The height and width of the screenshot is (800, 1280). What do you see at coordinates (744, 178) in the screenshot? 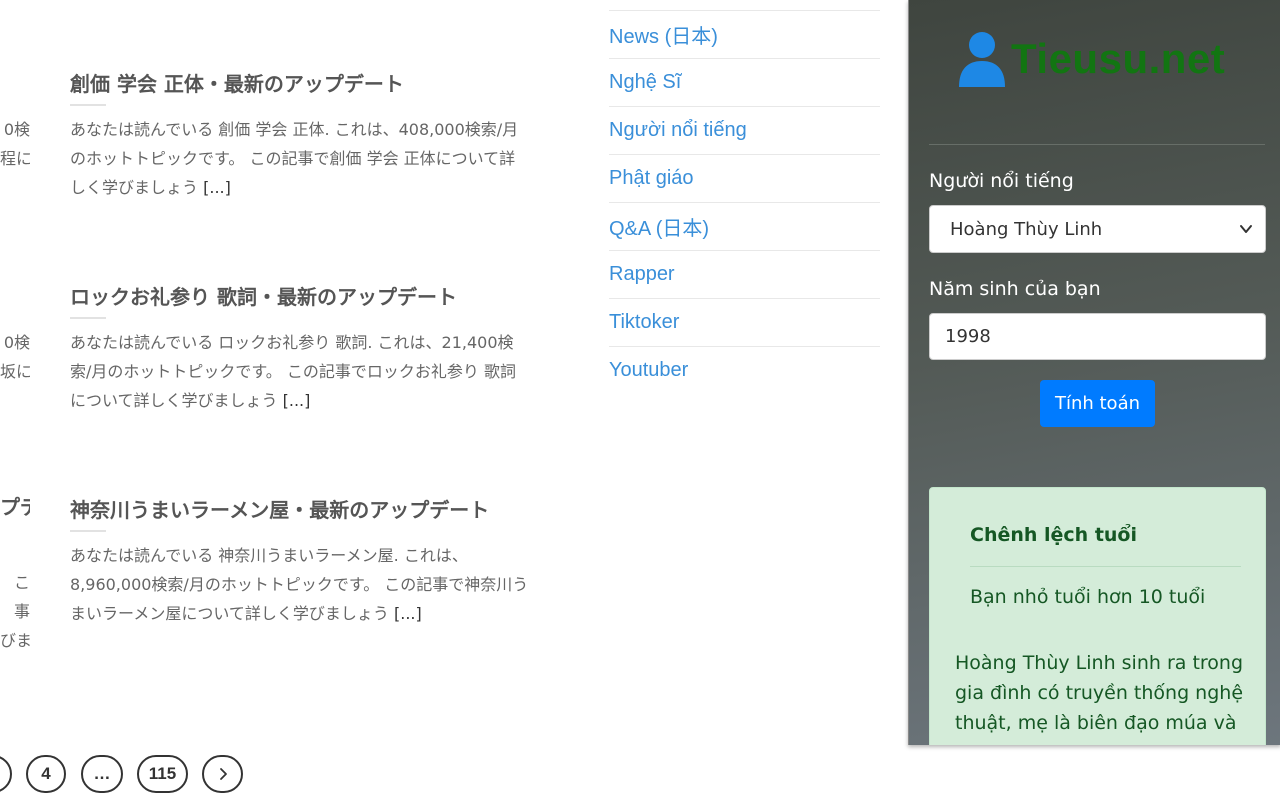
I see `category-item: Phật giáo` at bounding box center [744, 178].